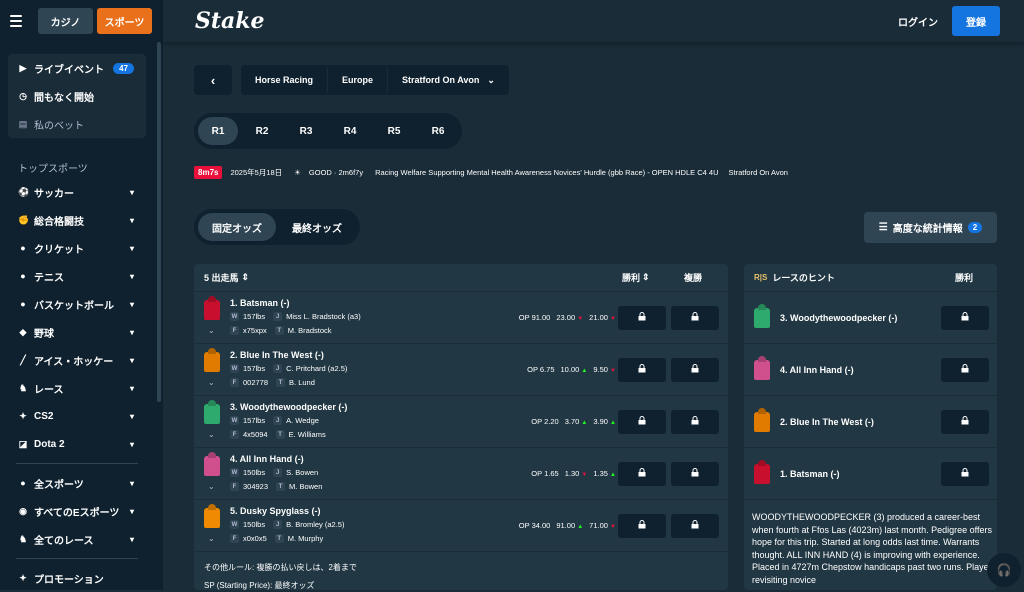 The image size is (1024, 592). I want to click on sidebar-scrollbar, so click(159, 222).